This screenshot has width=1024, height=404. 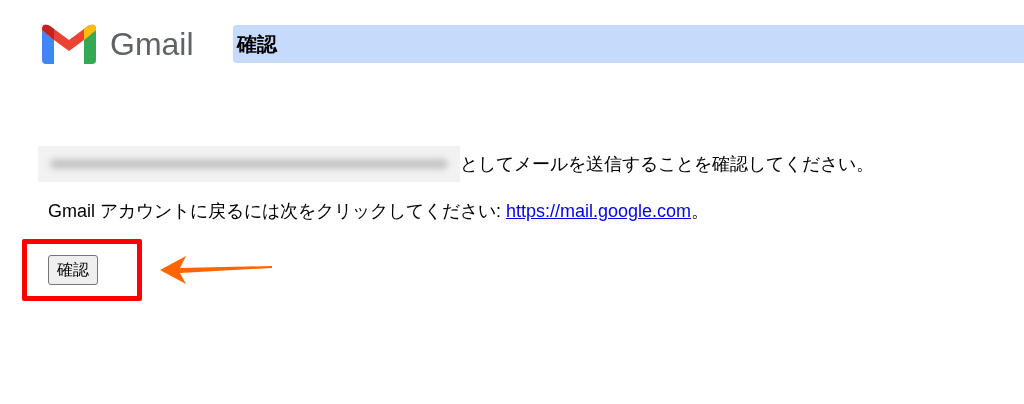 What do you see at coordinates (599, 211) in the screenshot?
I see `gmail-link: https://mail.google.com` at bounding box center [599, 211].